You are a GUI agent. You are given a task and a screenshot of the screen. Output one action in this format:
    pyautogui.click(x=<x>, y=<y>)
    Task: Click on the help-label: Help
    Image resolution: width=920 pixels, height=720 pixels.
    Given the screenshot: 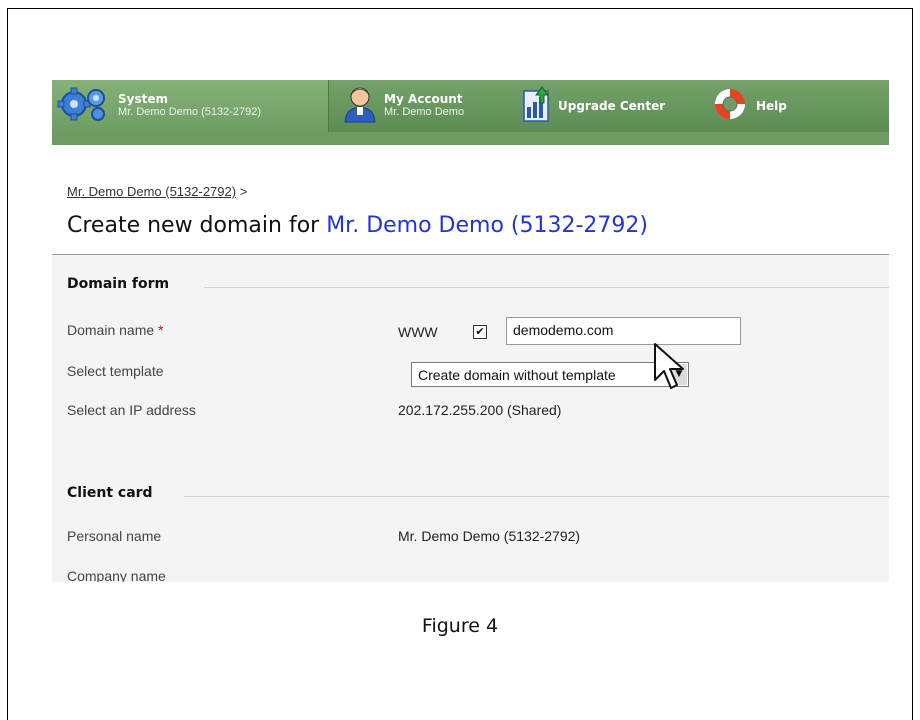 What is the action you would take?
    pyautogui.click(x=771, y=106)
    